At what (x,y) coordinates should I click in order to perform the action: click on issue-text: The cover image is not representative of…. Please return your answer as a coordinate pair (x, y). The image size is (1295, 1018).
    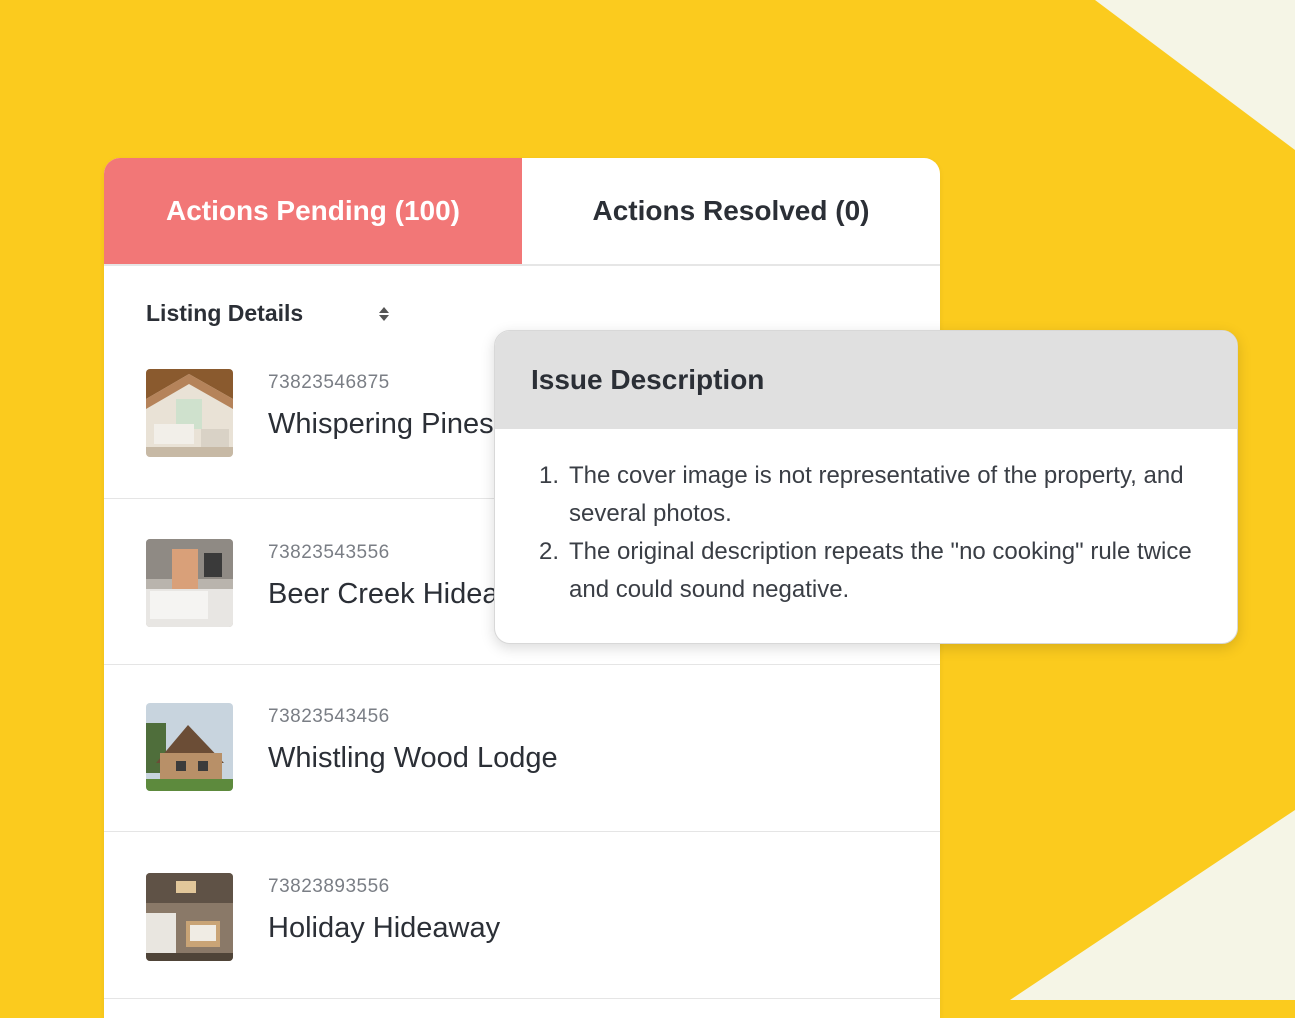
    Looking at the image, I should click on (876, 494).